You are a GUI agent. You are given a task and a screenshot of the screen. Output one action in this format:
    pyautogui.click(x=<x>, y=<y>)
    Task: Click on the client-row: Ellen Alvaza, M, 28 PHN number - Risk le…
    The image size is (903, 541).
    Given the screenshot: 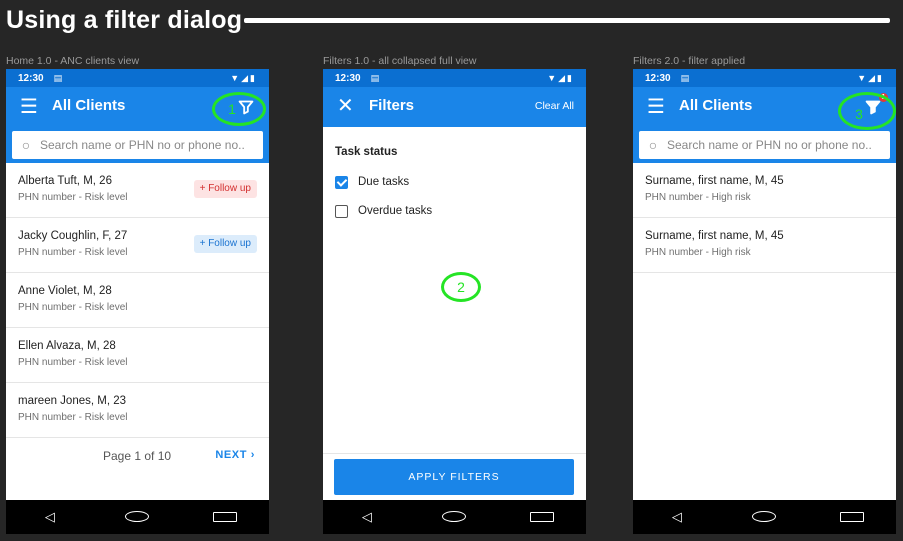 What is the action you would take?
    pyautogui.click(x=137, y=355)
    